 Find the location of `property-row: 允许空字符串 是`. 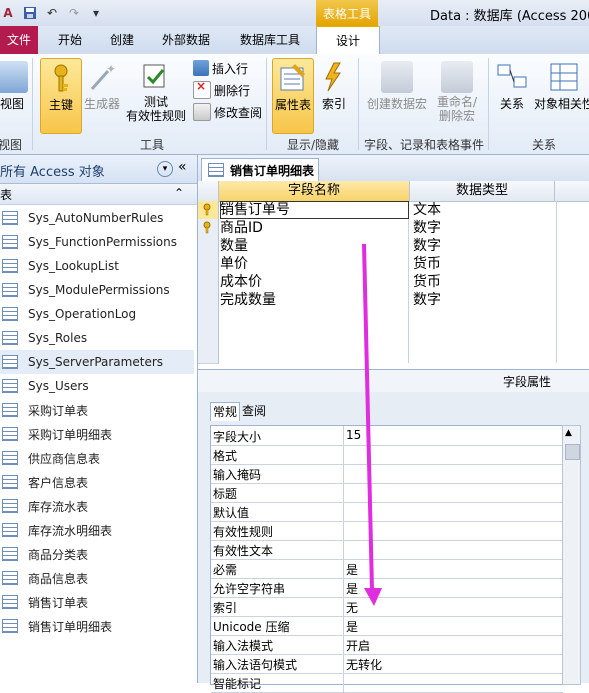

property-row: 允许空字符串 是 is located at coordinates (387, 588).